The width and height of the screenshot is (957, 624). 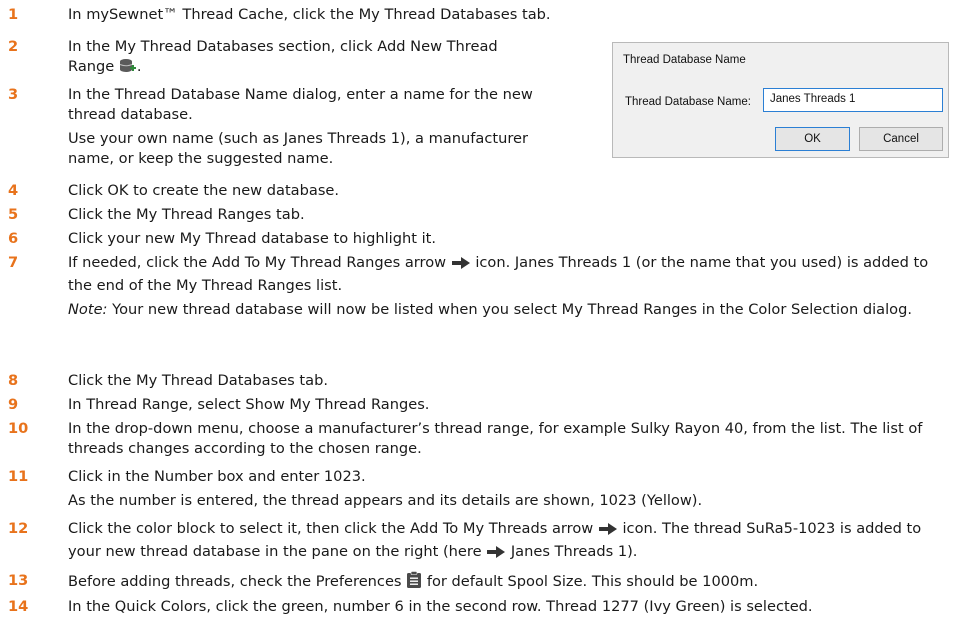 What do you see at coordinates (688, 102) in the screenshot?
I see `dialog-label: Thread Database Name:` at bounding box center [688, 102].